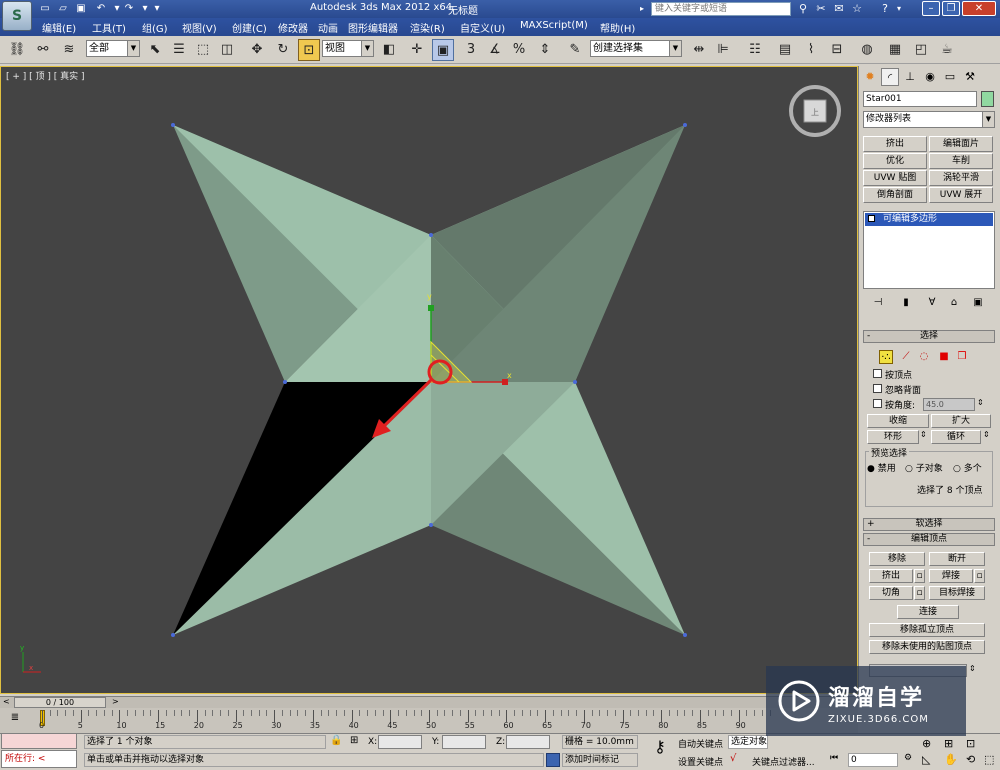 This screenshot has width=1000, height=770. What do you see at coordinates (528, 742) in the screenshot?
I see `z-coordinate-field` at bounding box center [528, 742].